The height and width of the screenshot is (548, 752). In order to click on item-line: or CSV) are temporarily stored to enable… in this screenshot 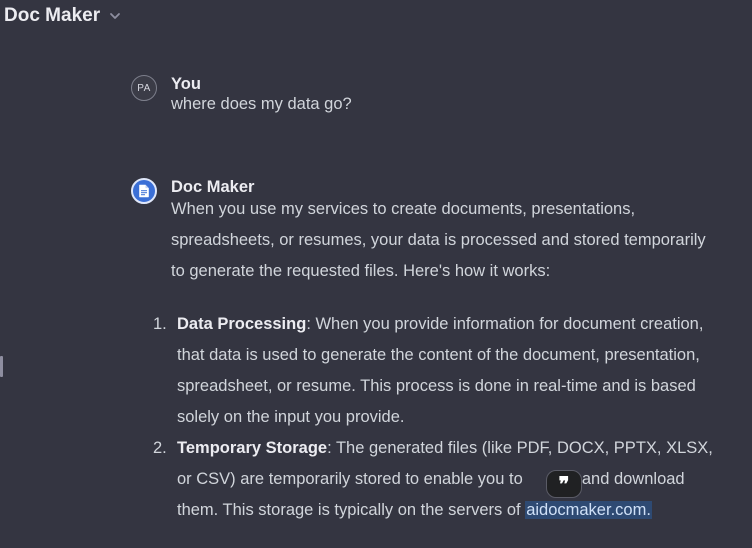, I will do `click(464, 479)`.